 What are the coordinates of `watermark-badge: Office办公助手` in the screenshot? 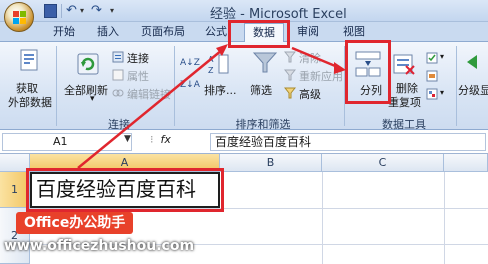 It's located at (75, 223).